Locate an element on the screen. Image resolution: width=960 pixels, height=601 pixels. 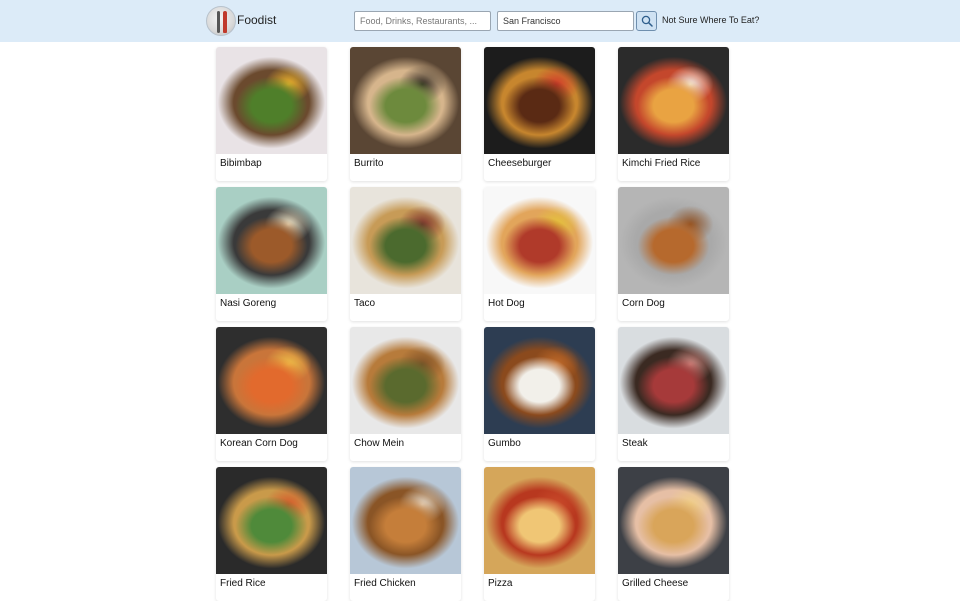
food-label: Chow Mein is located at coordinates (379, 443).